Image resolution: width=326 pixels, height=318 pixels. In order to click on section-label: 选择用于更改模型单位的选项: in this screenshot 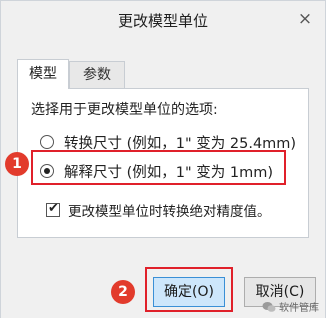, I will do `click(124, 110)`.